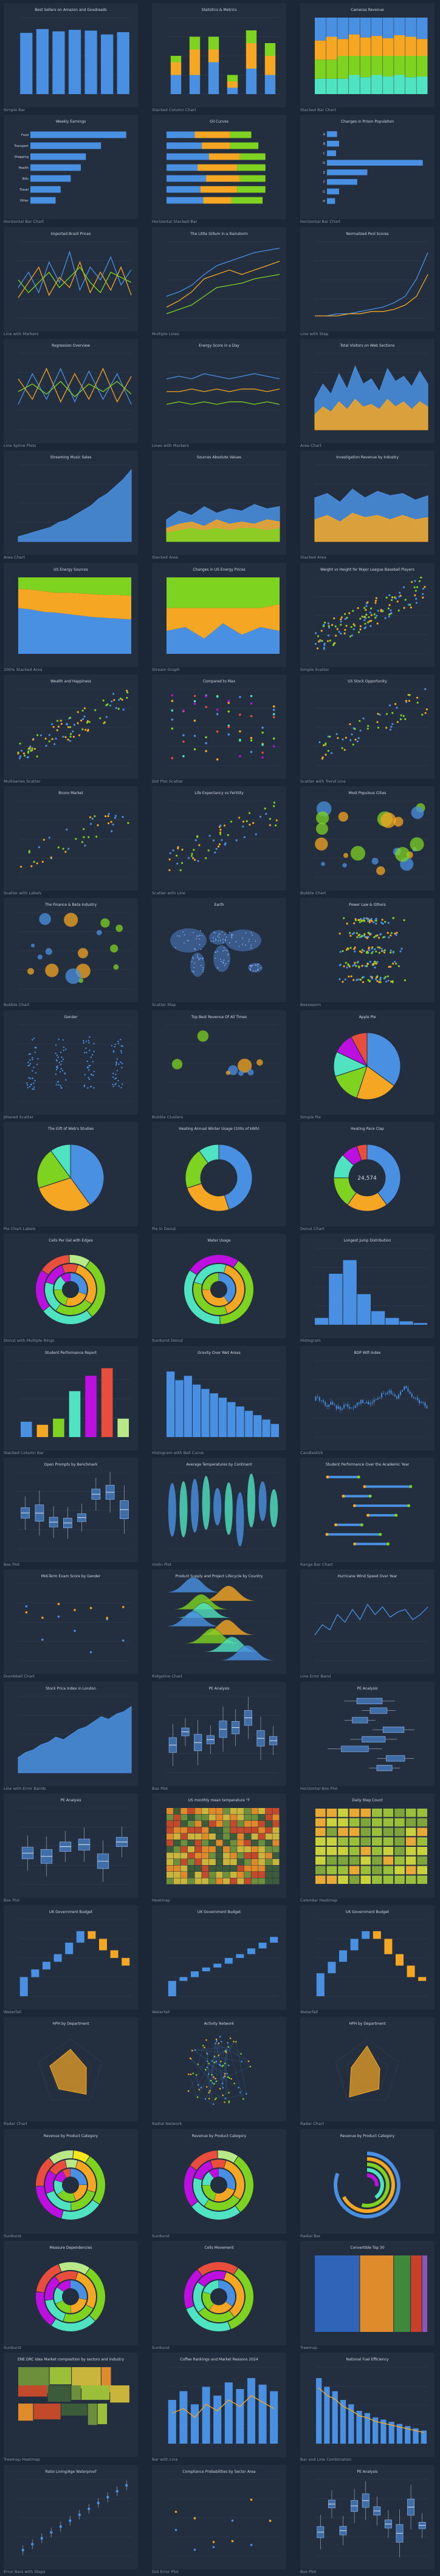  What do you see at coordinates (71, 841) in the screenshot?
I see `chart-card: Bruno MarketScatter with Labels` at bounding box center [71, 841].